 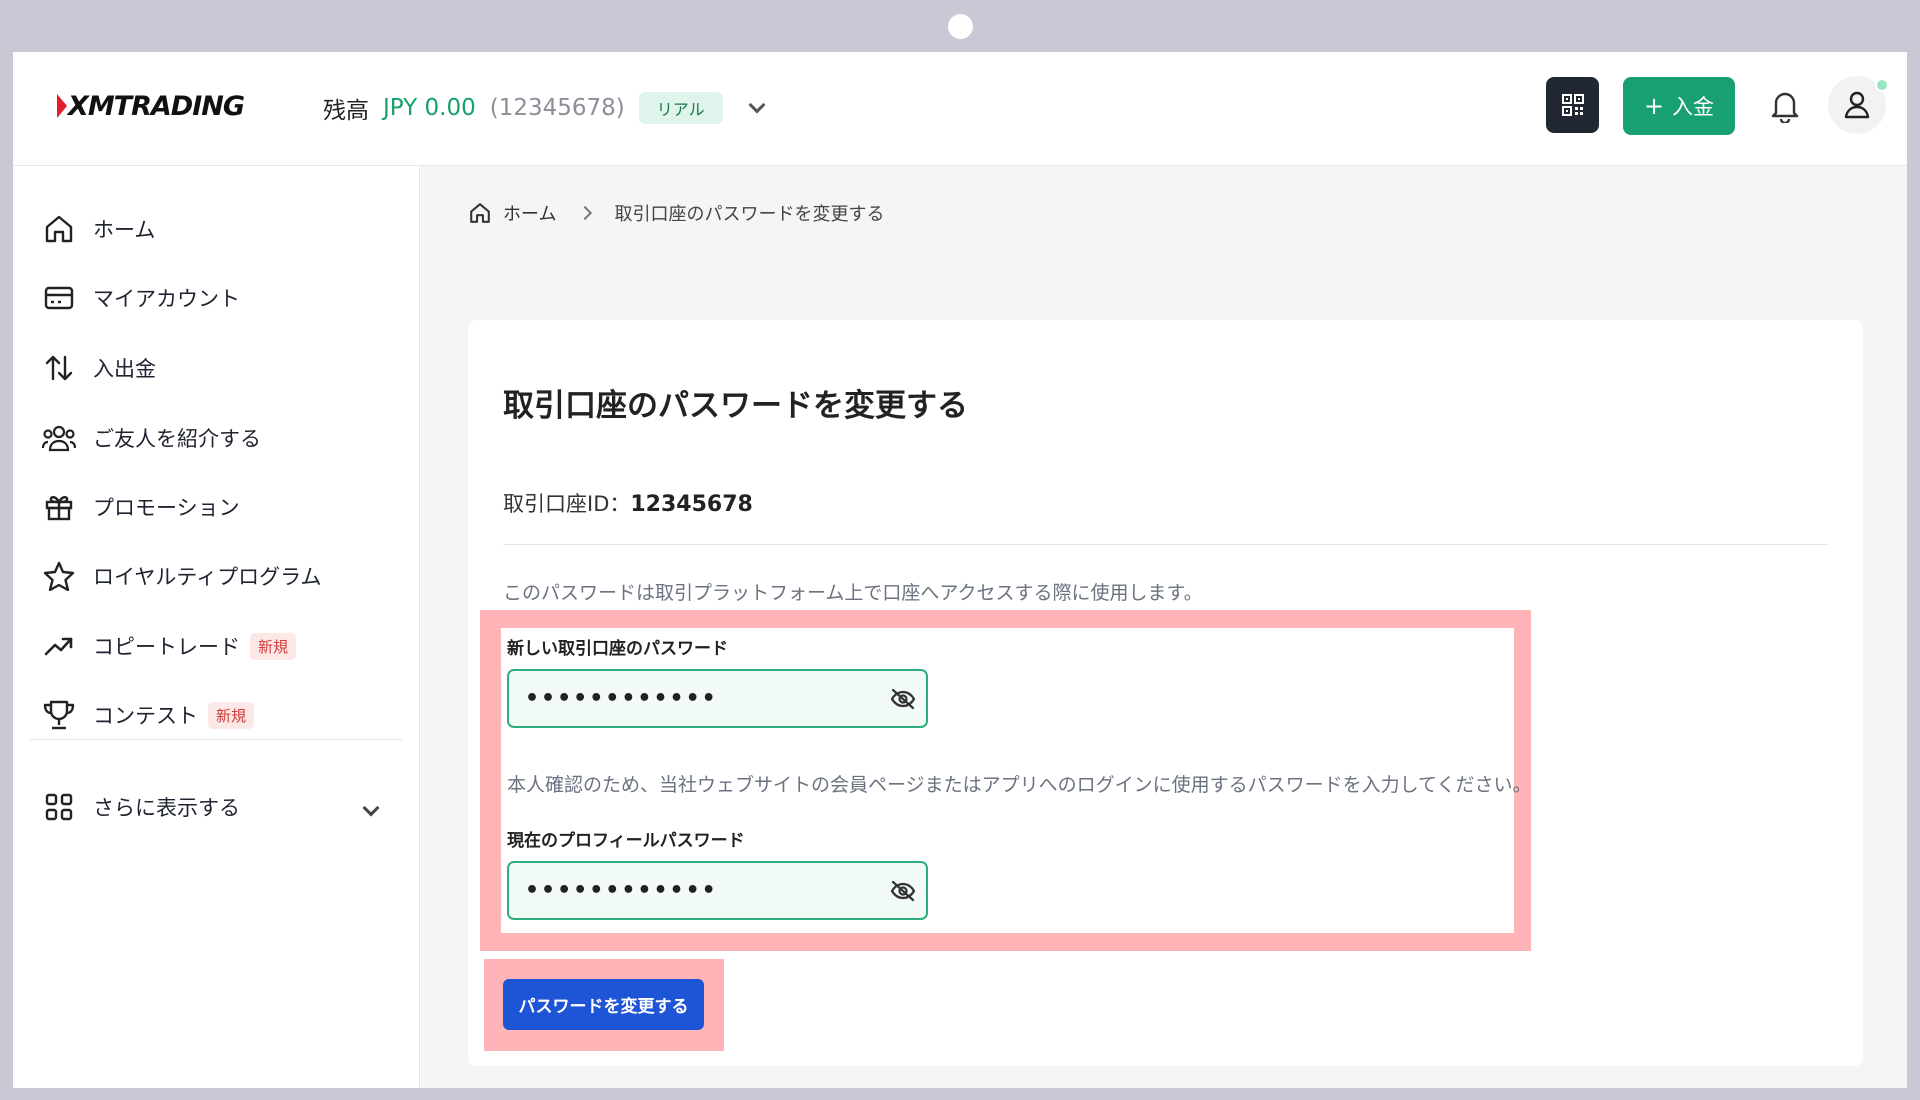 I want to click on account-id-label: 取引口座ID：, so click(x=567, y=504).